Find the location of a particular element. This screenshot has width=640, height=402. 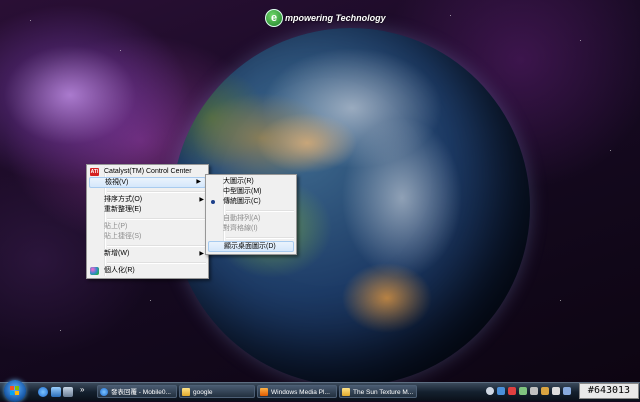

switch-windows-icon is located at coordinates (68, 392).